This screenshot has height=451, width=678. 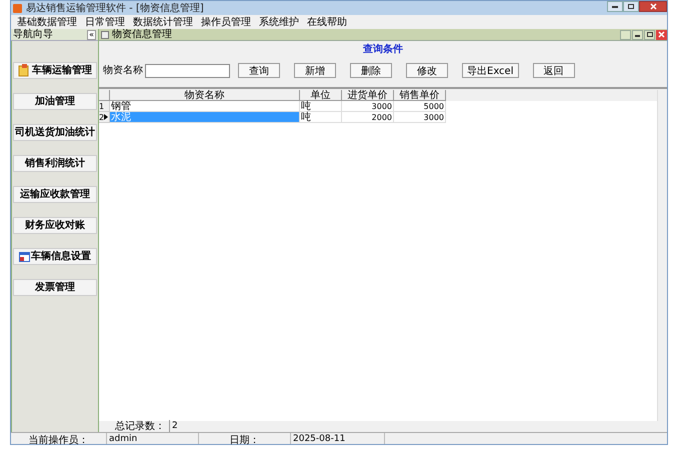 I want to click on column-header: 销售单价, so click(x=420, y=95).